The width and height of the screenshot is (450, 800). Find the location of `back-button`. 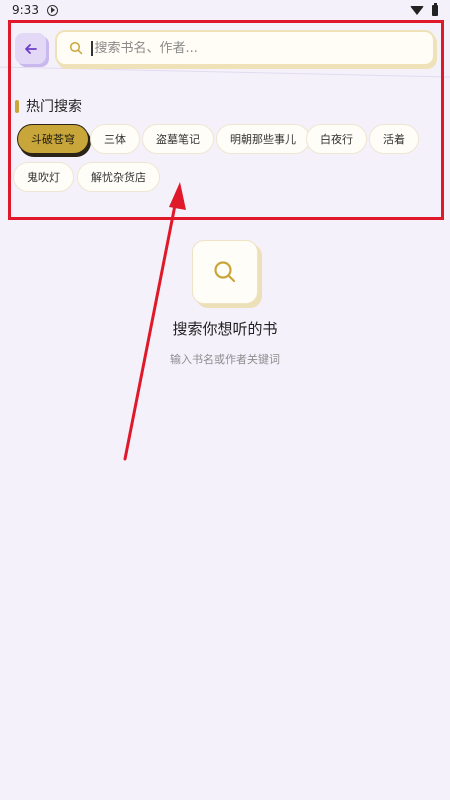

back-button is located at coordinates (30, 48).